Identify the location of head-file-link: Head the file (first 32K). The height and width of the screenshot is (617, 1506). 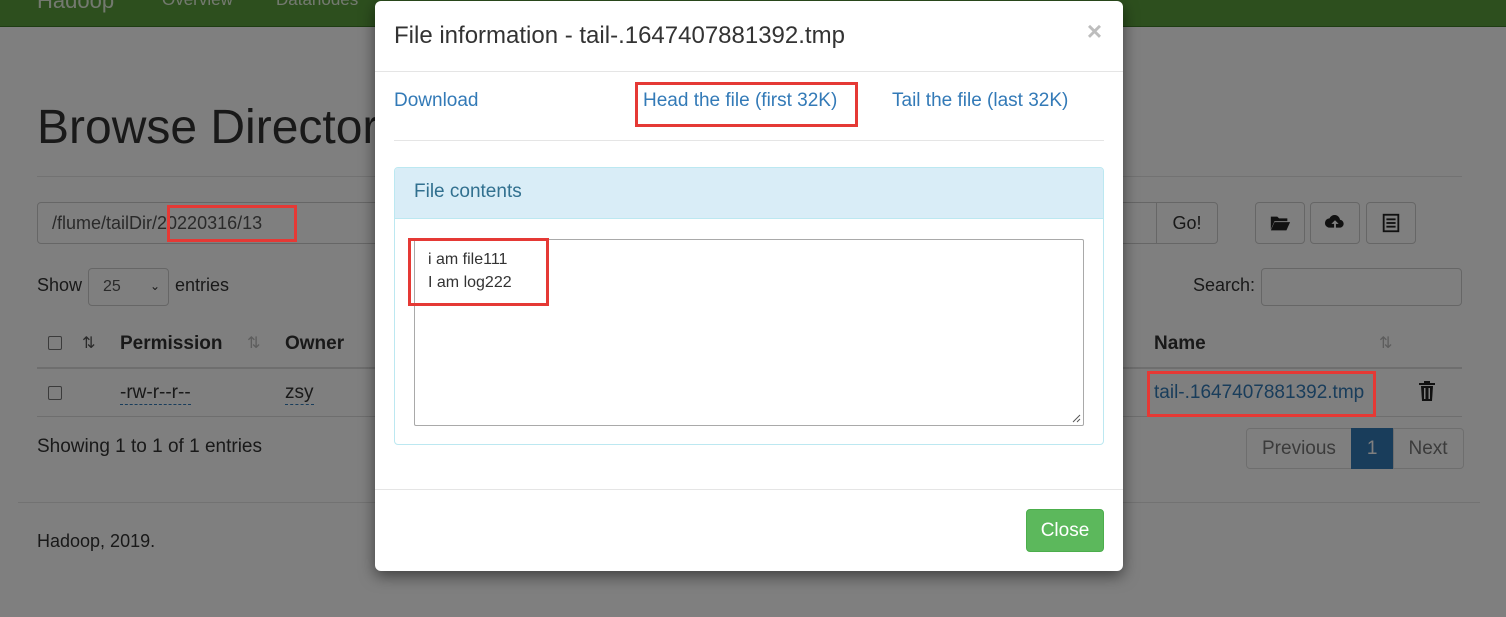
(740, 101).